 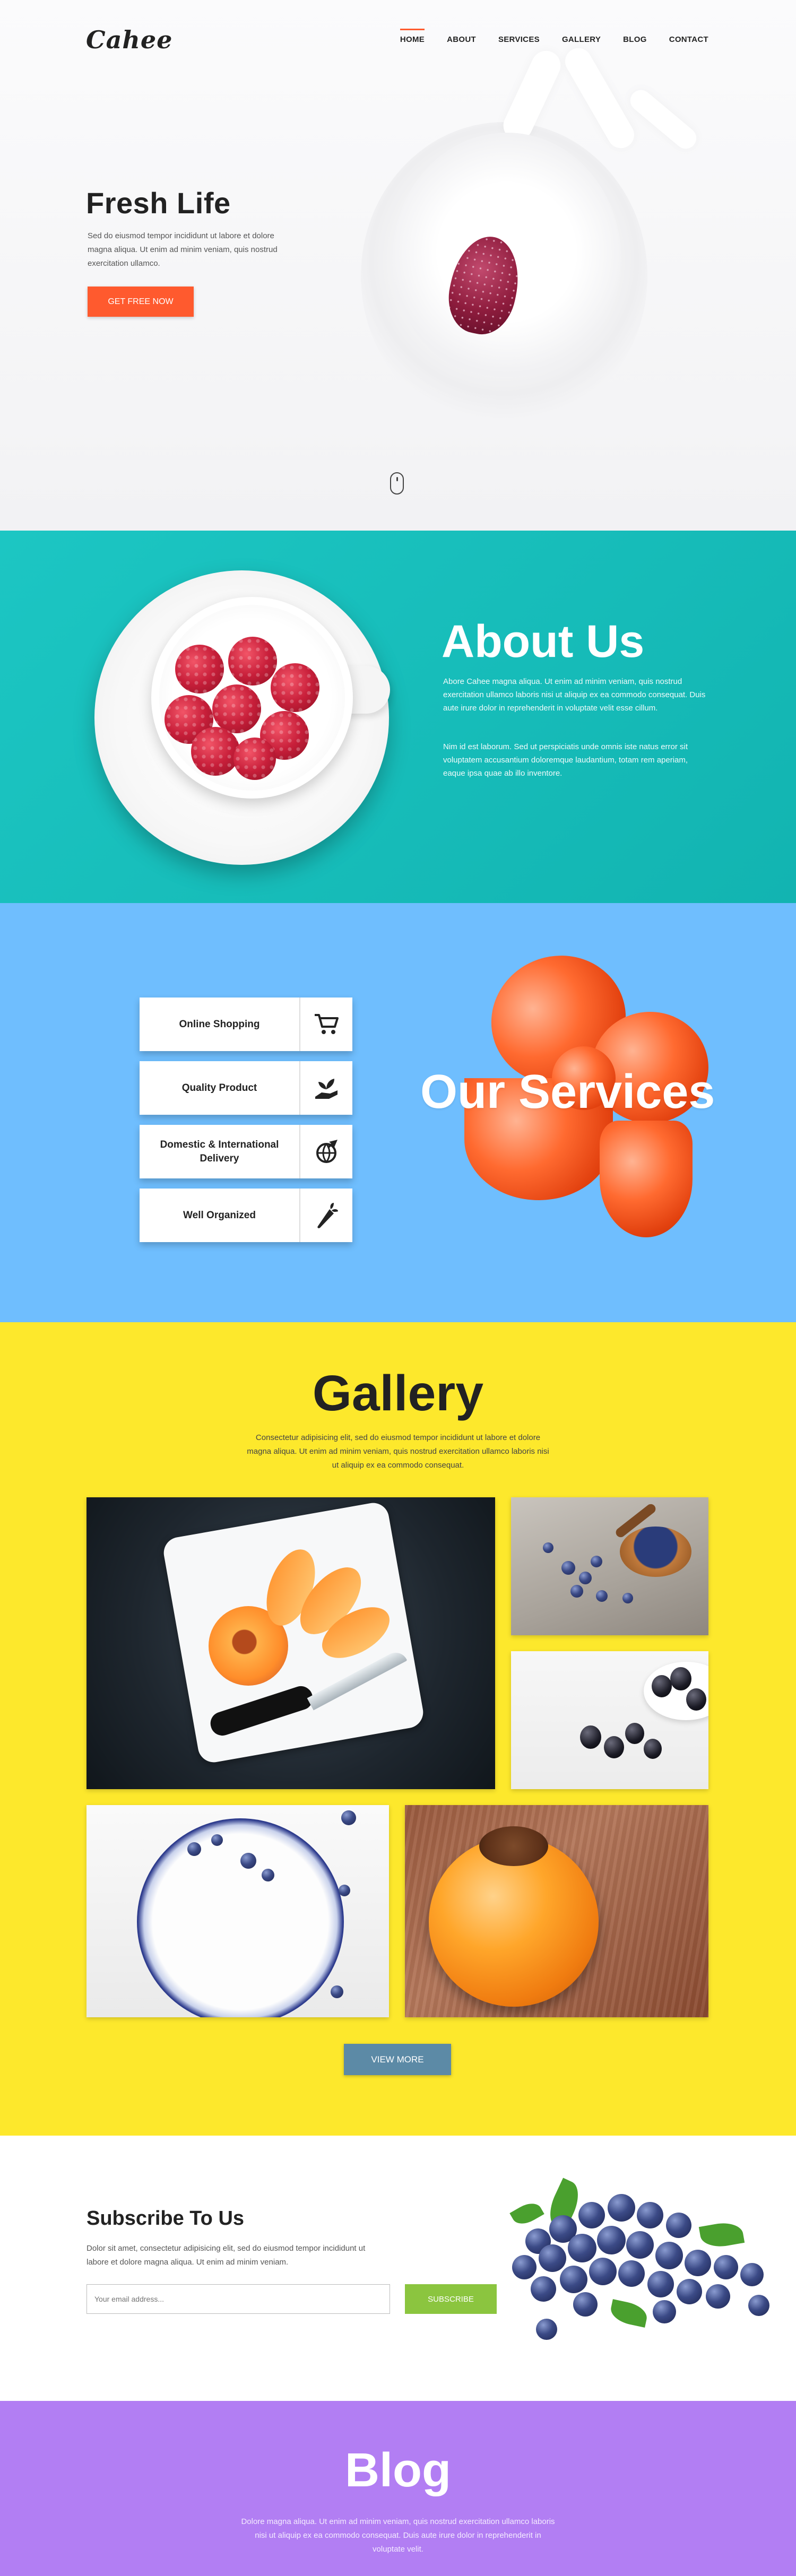 What do you see at coordinates (461, 38) in the screenshot?
I see `nav-about: ABOUT` at bounding box center [461, 38].